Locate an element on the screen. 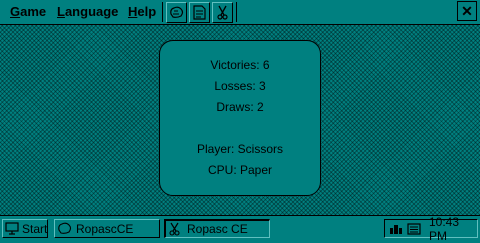  scissors-button is located at coordinates (222, 12).